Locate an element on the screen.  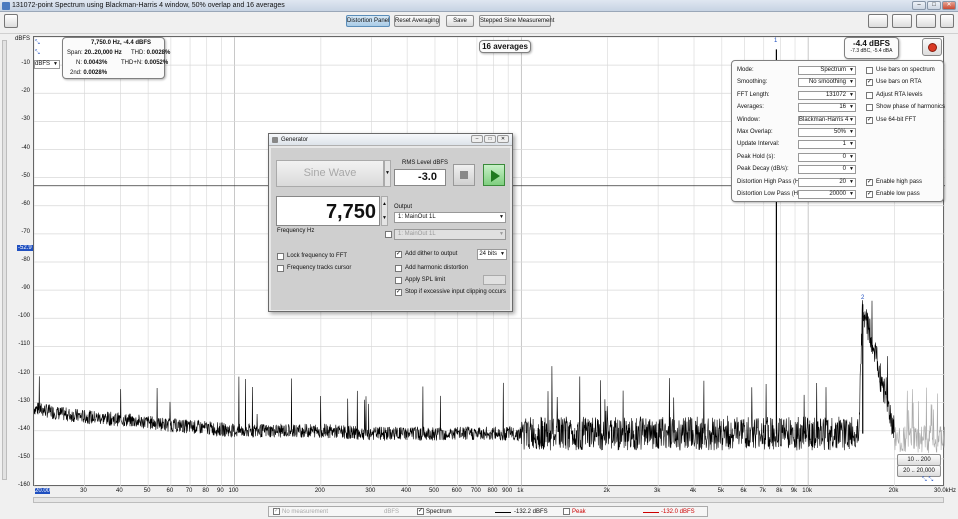
thd-label: THD: is located at coordinates (138, 53).